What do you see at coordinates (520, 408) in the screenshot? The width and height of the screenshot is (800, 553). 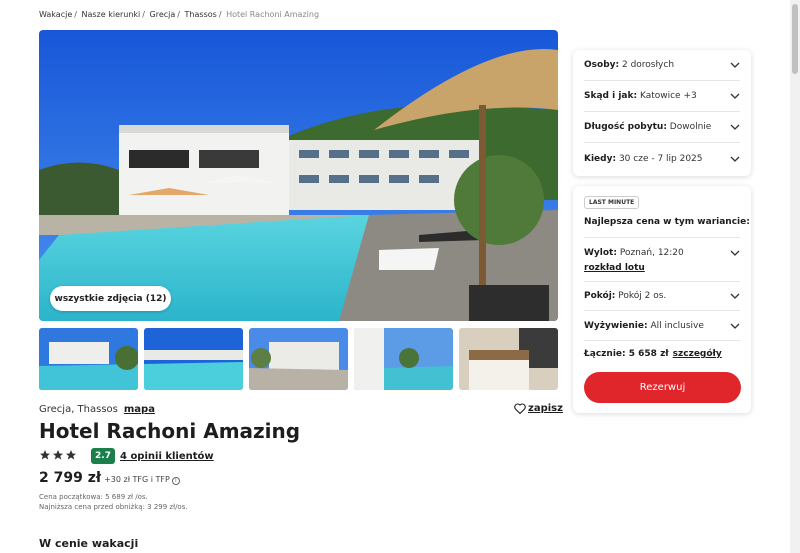 I see `heart-icon` at bounding box center [520, 408].